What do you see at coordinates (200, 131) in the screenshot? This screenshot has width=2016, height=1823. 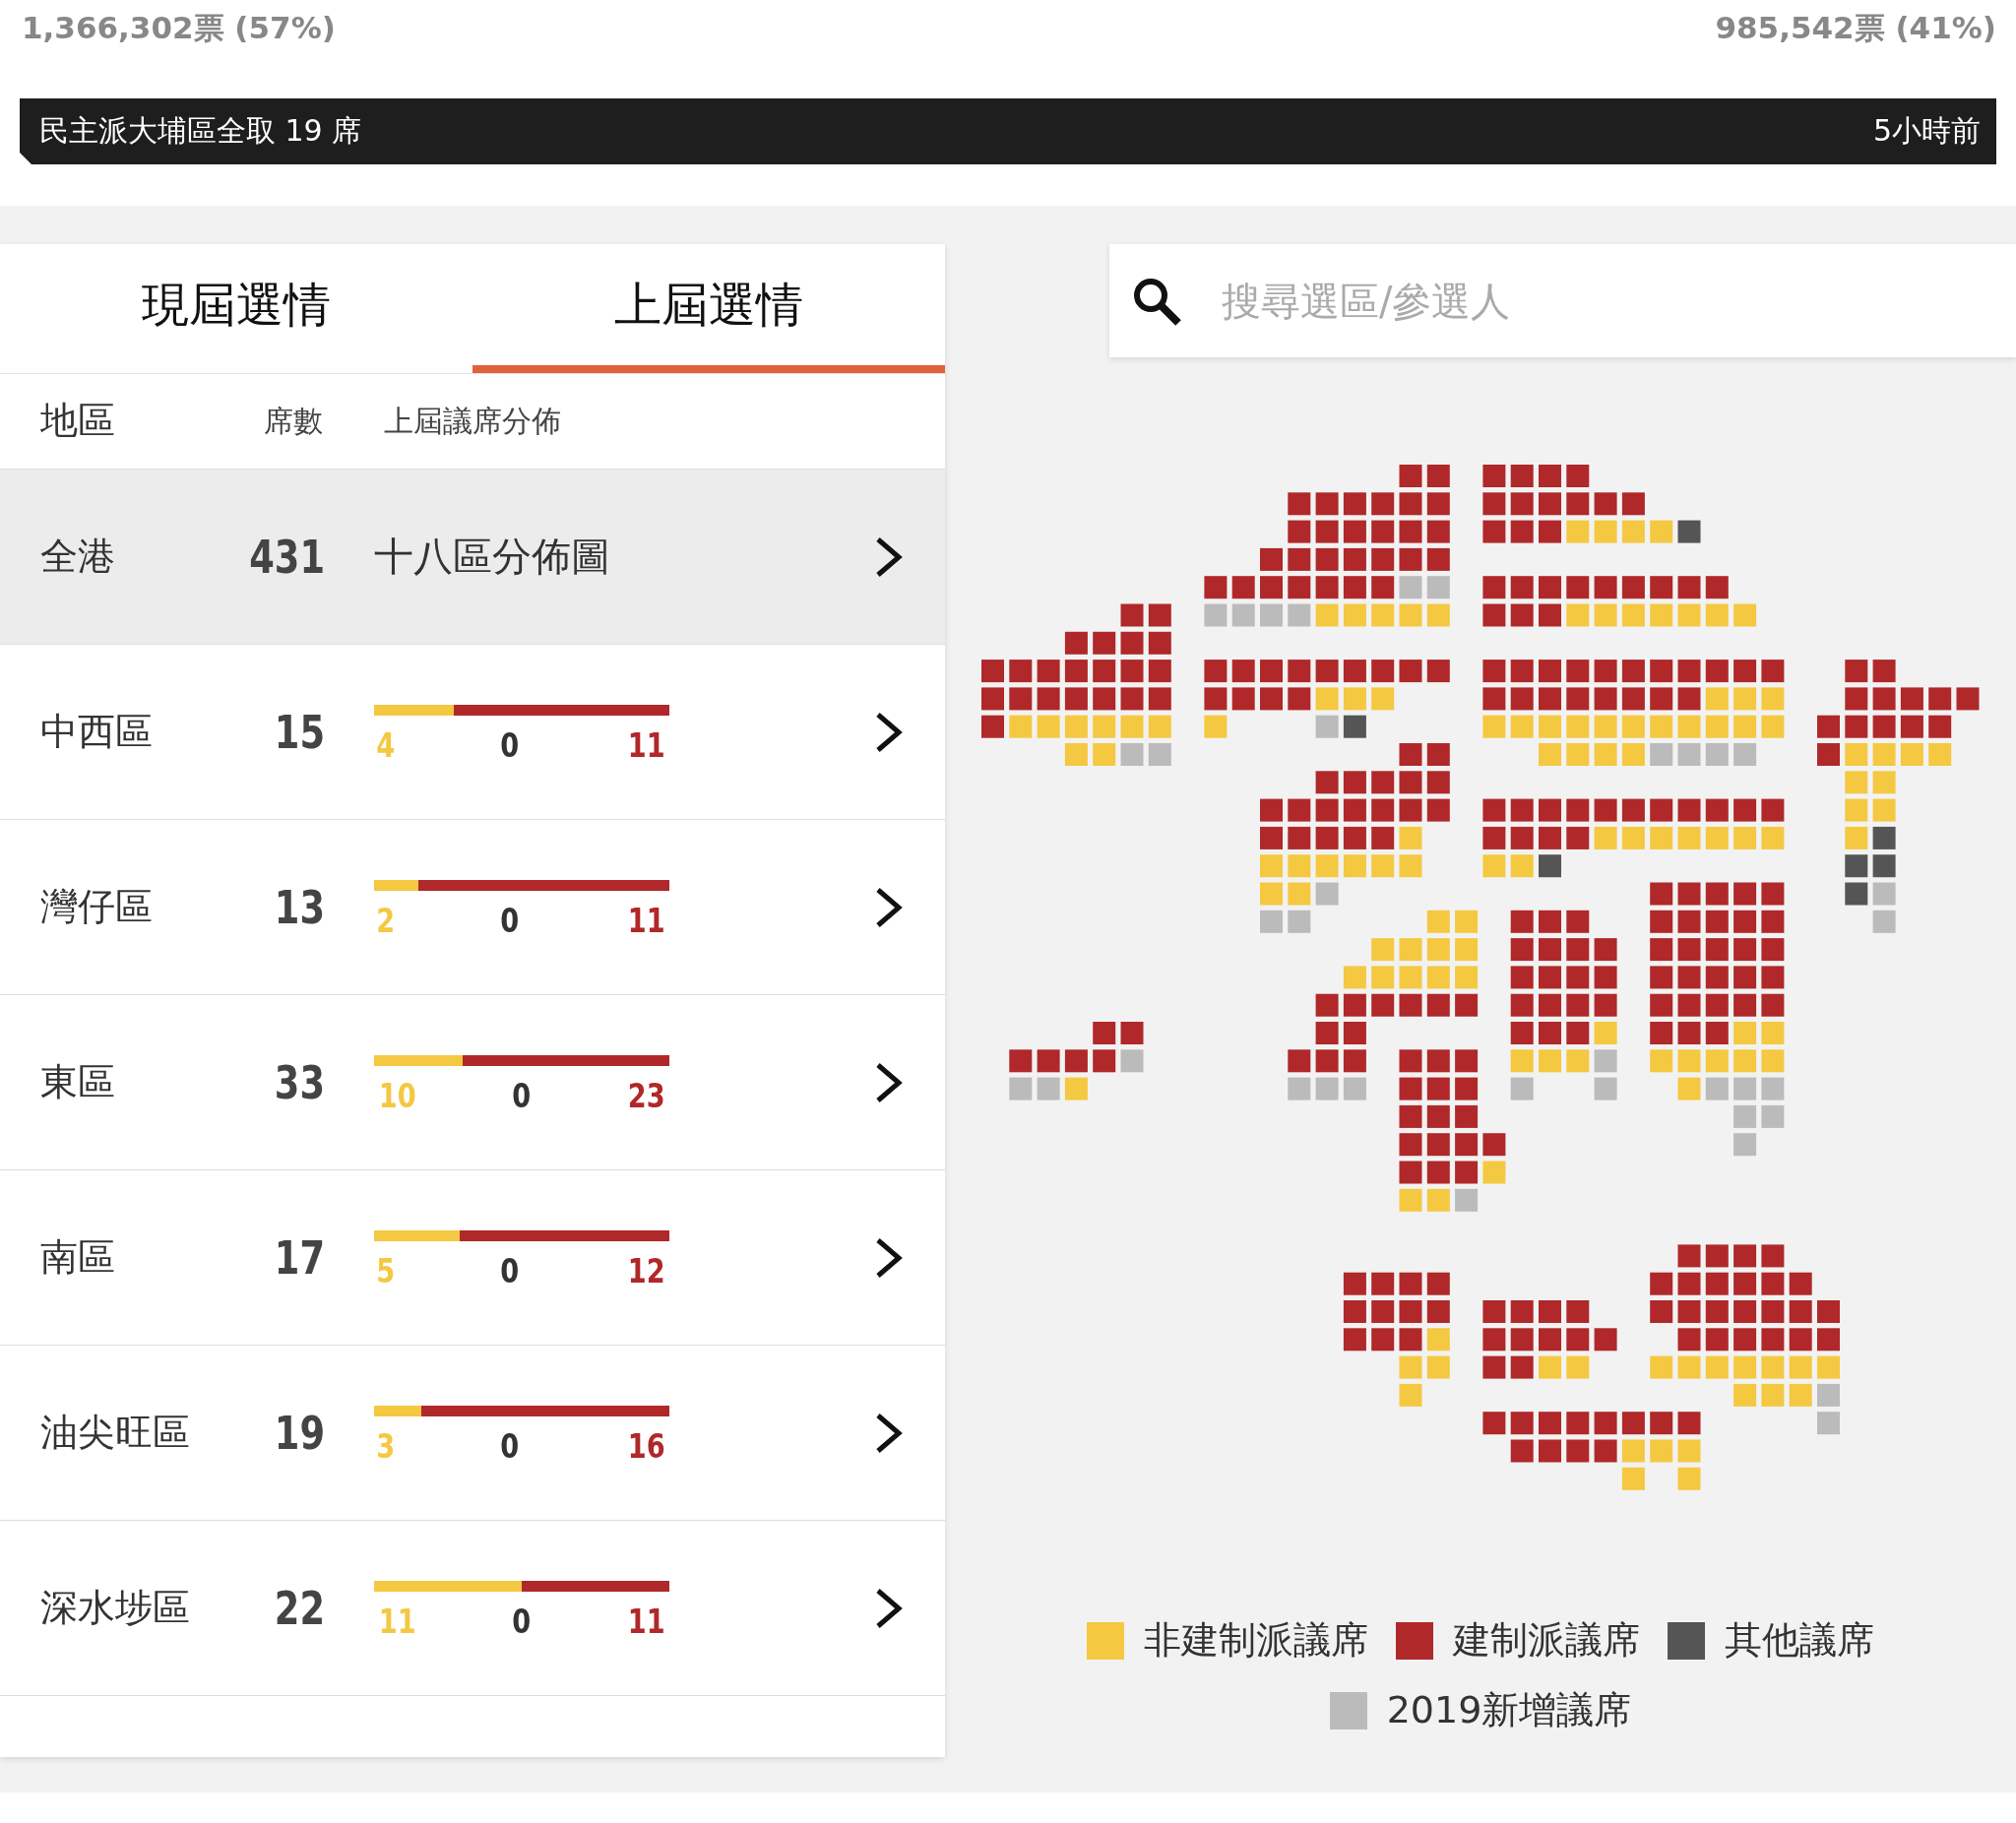 I see `news-headline: 民主派大埔區全取 19 席` at bounding box center [200, 131].